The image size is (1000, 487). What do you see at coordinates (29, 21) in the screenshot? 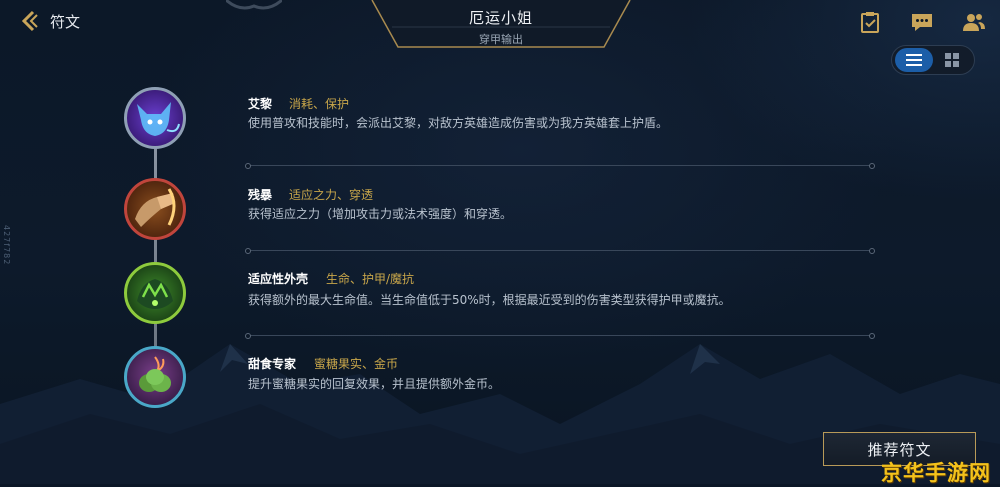
I see `back-chevron-icon` at bounding box center [29, 21].